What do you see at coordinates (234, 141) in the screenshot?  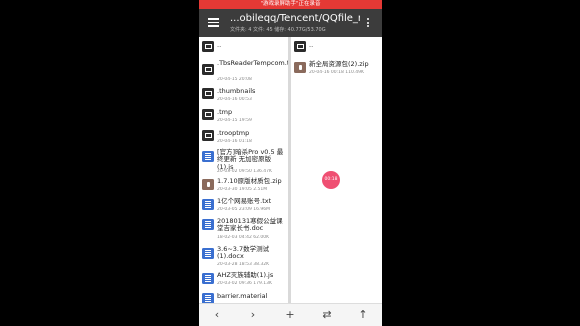 I see `file-meta: 20-04-16 01:18` at bounding box center [234, 141].